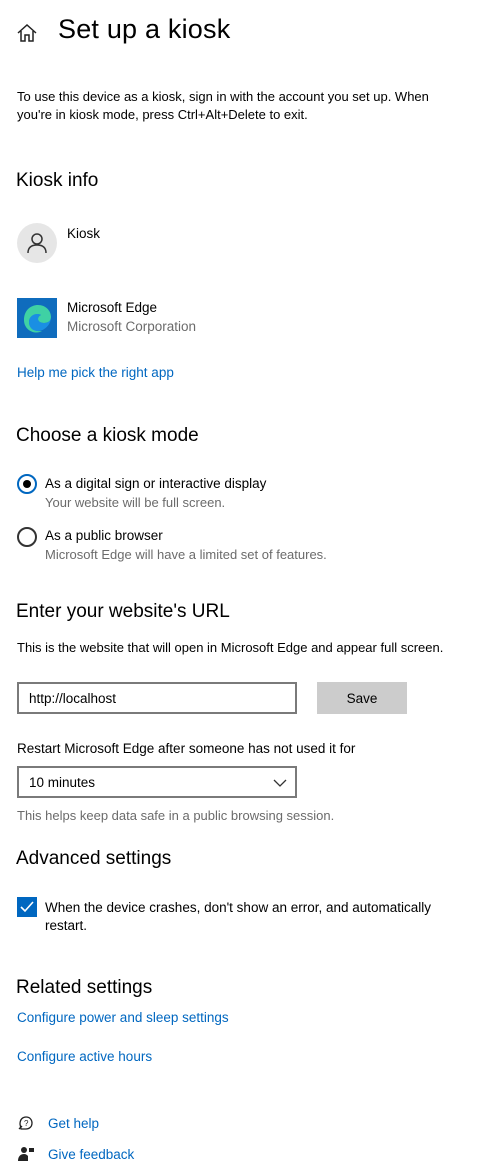 The image size is (487, 1171). Describe the element at coordinates (157, 782) in the screenshot. I see `restart-timeout-dropdown: 10 minutes` at that location.